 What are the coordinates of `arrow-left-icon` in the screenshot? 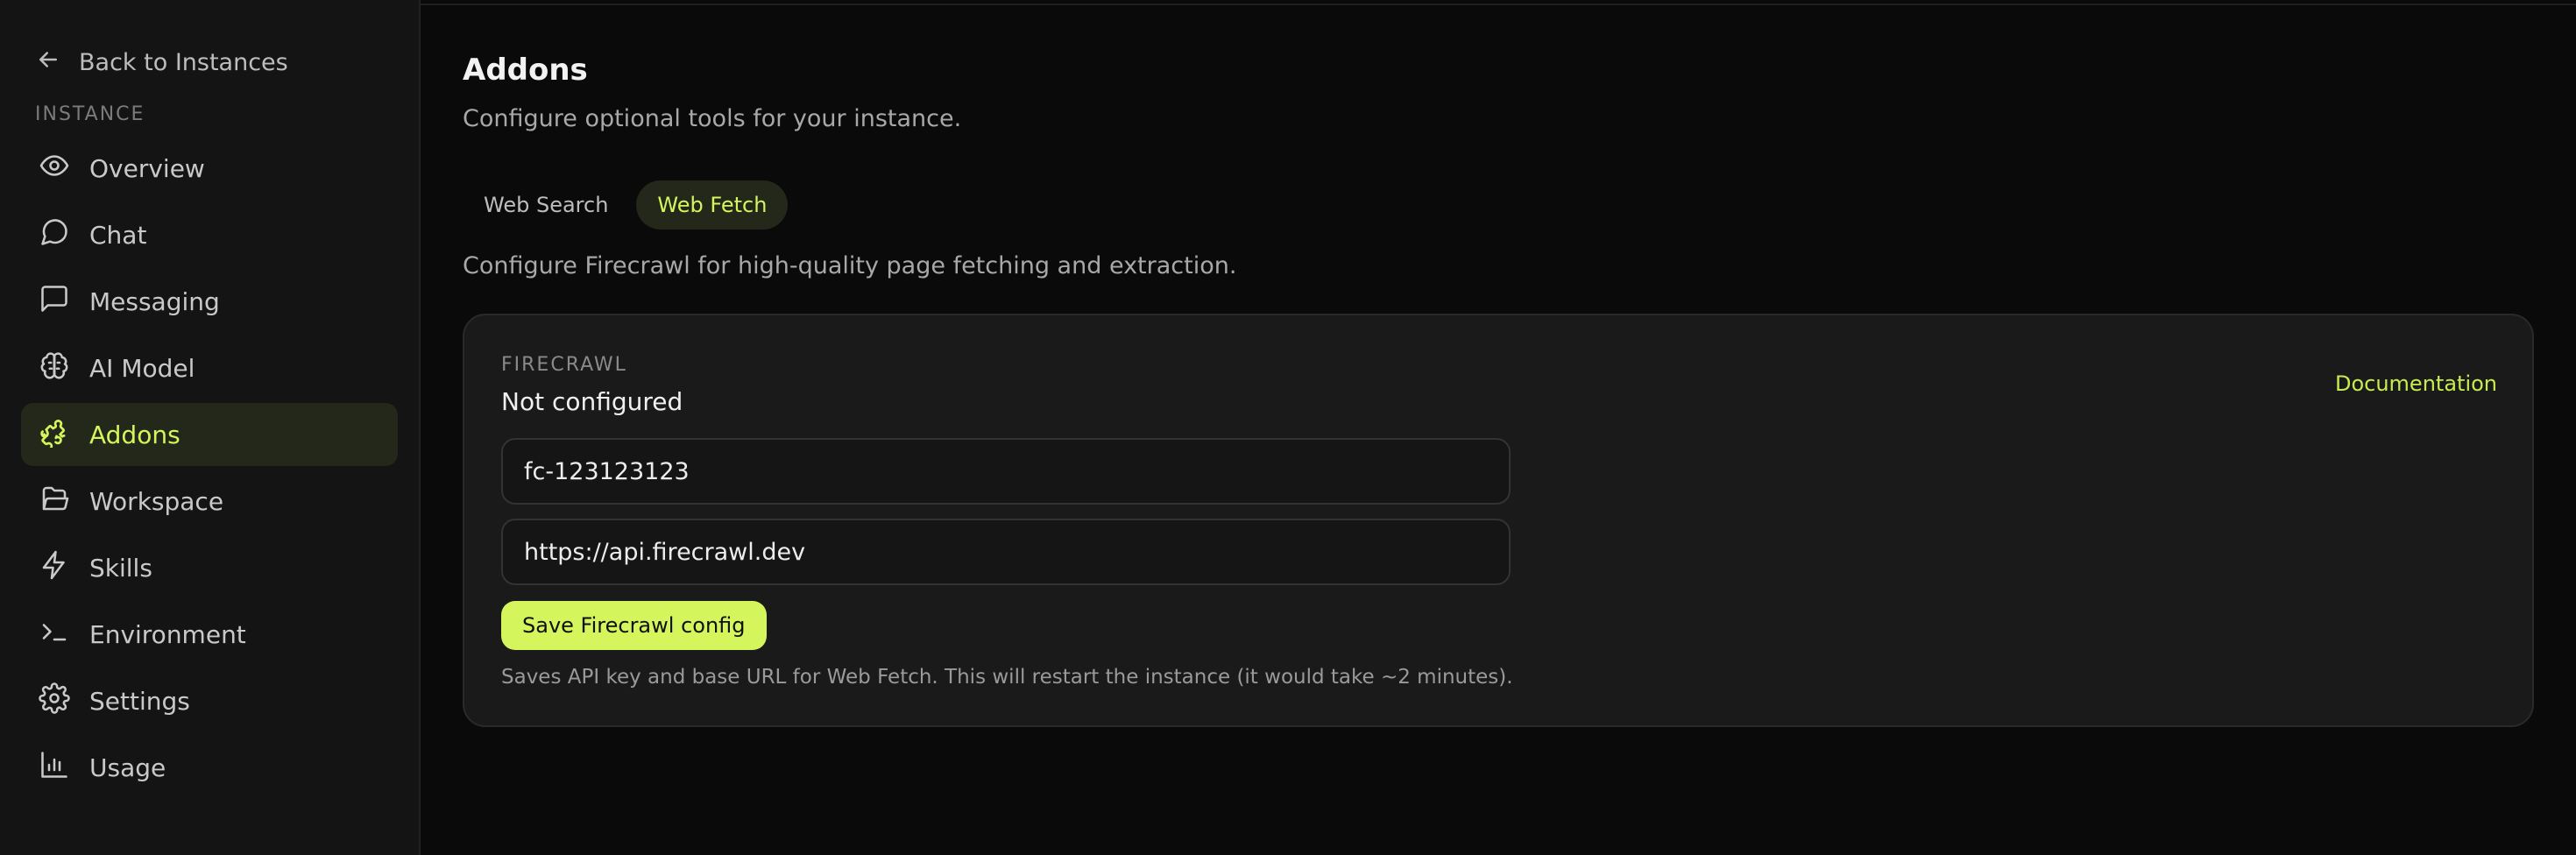 It's located at (48, 63).